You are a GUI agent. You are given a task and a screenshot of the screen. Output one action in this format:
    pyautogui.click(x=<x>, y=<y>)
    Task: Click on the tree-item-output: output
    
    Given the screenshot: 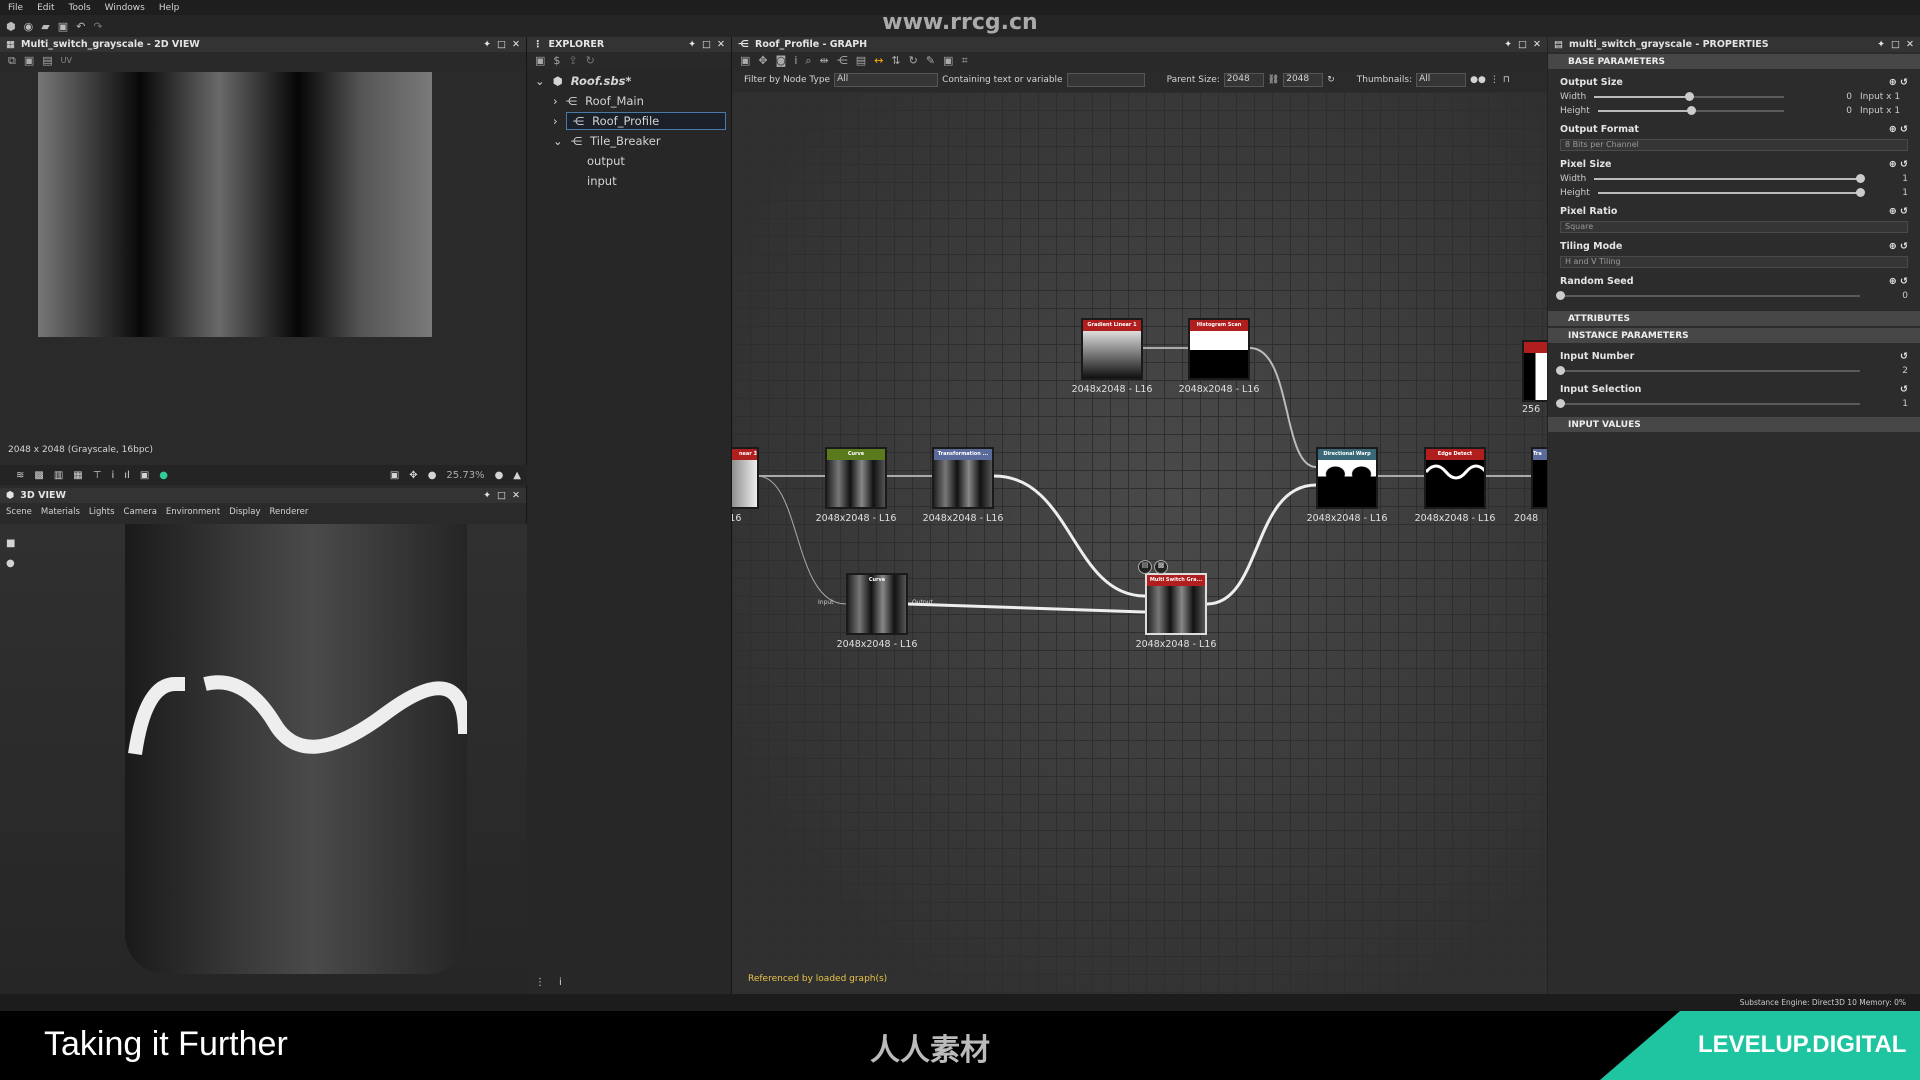 What is the action you would take?
    pyautogui.click(x=629, y=161)
    